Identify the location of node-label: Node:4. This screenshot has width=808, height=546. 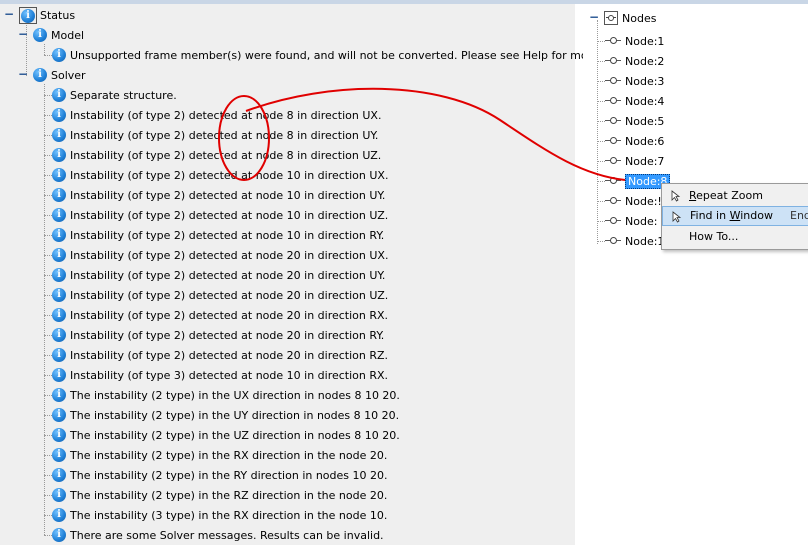
(645, 101).